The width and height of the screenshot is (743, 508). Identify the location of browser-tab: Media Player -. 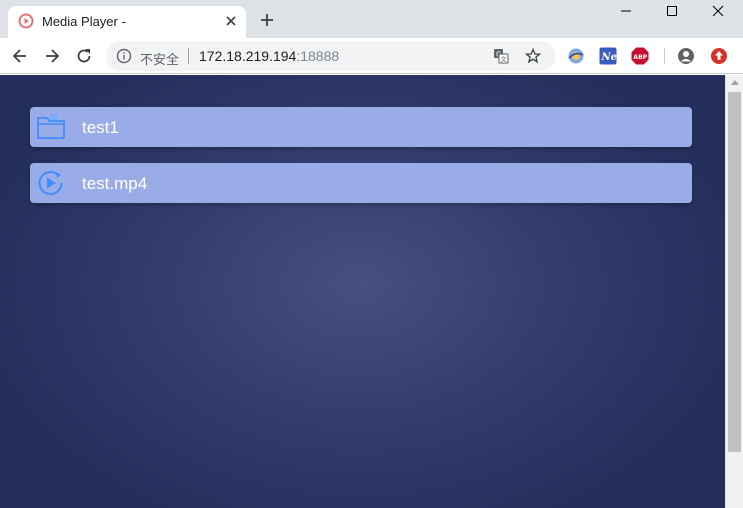
(127, 22).